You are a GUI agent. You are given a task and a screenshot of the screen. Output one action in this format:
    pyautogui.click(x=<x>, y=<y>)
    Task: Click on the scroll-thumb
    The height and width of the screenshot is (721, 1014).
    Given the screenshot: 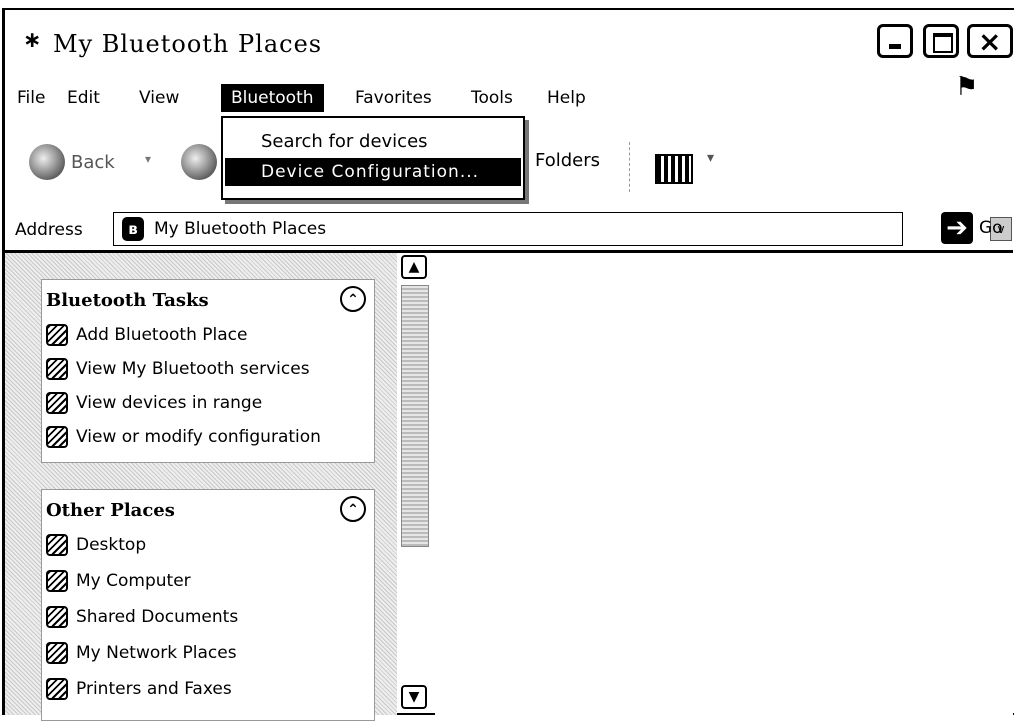 What is the action you would take?
    pyautogui.click(x=415, y=416)
    